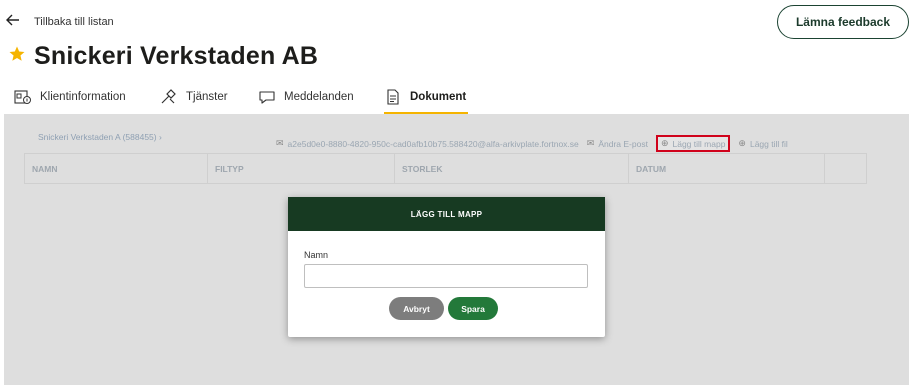 The height and width of the screenshot is (385, 914). I want to click on tab-label: Dokument, so click(438, 97).